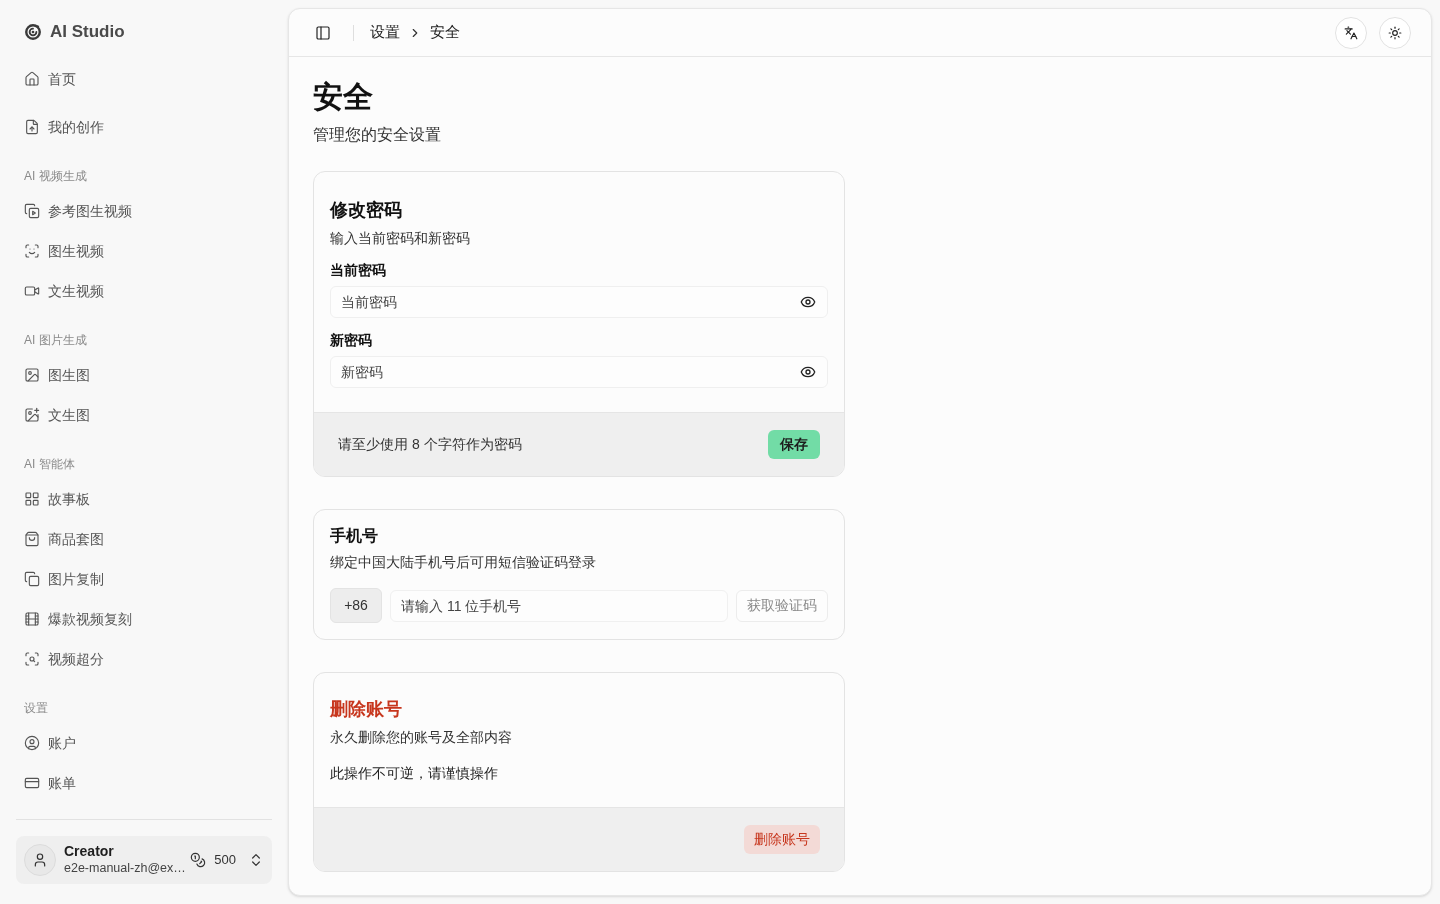 The width and height of the screenshot is (1440, 904). What do you see at coordinates (33, 32) in the screenshot?
I see `swirl-logo-icon` at bounding box center [33, 32].